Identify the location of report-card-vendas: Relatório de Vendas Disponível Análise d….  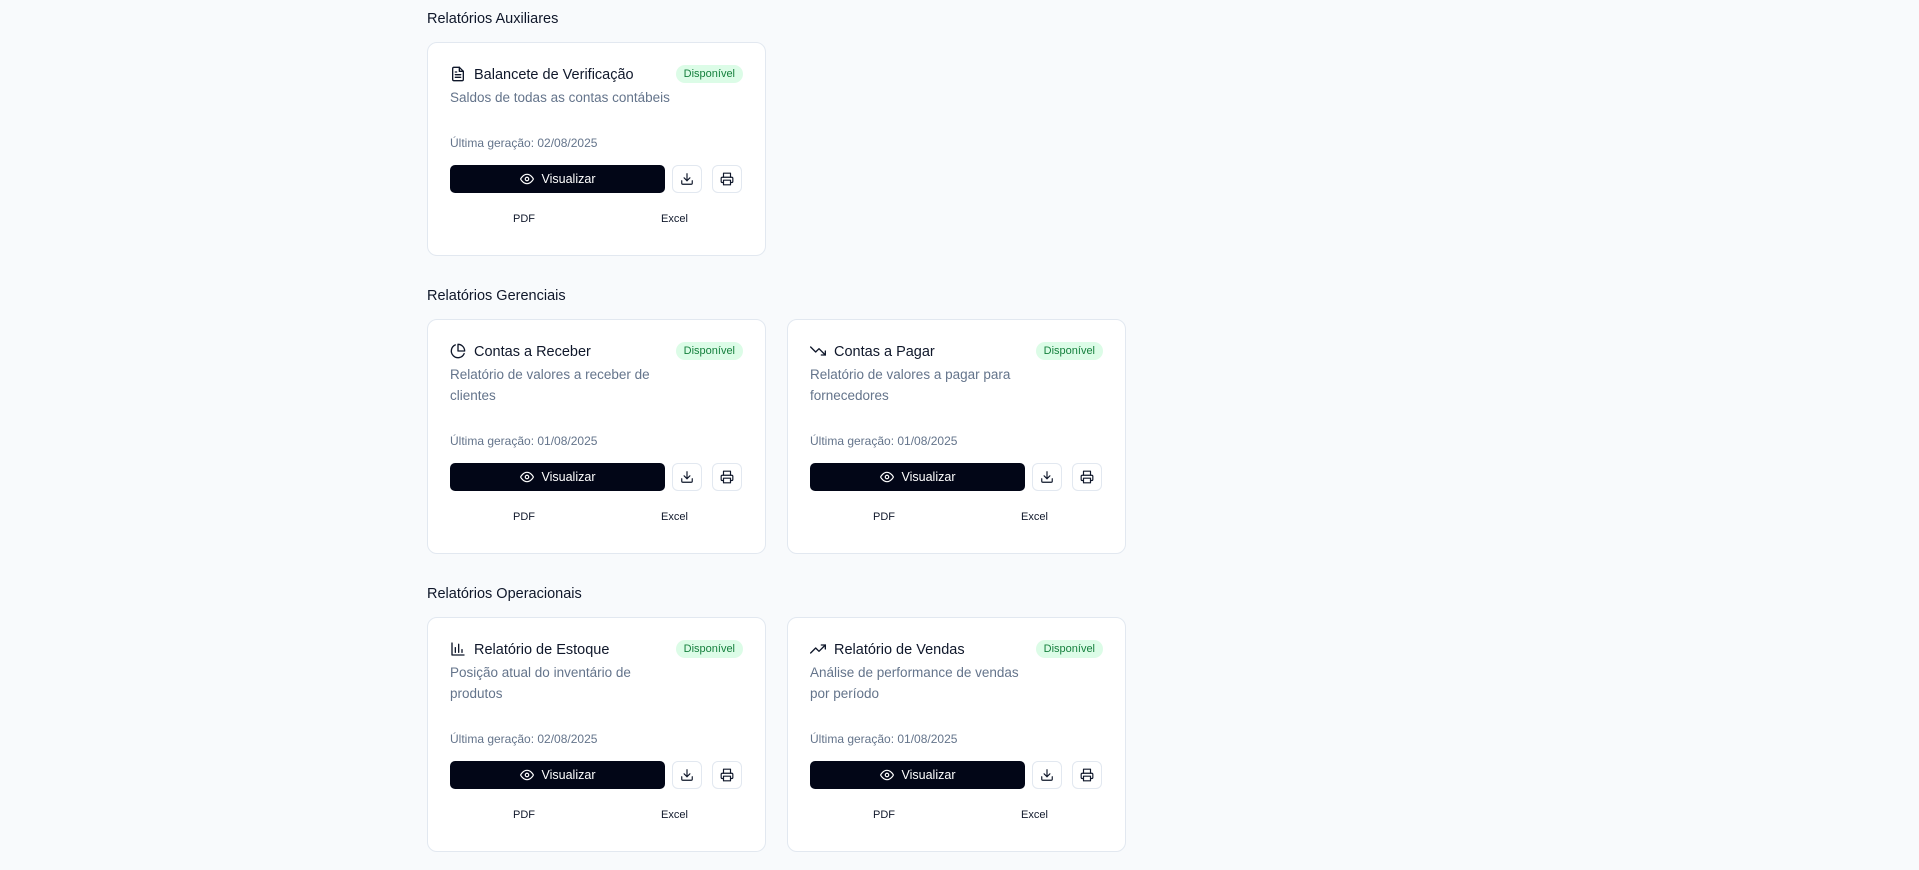
(956, 734).